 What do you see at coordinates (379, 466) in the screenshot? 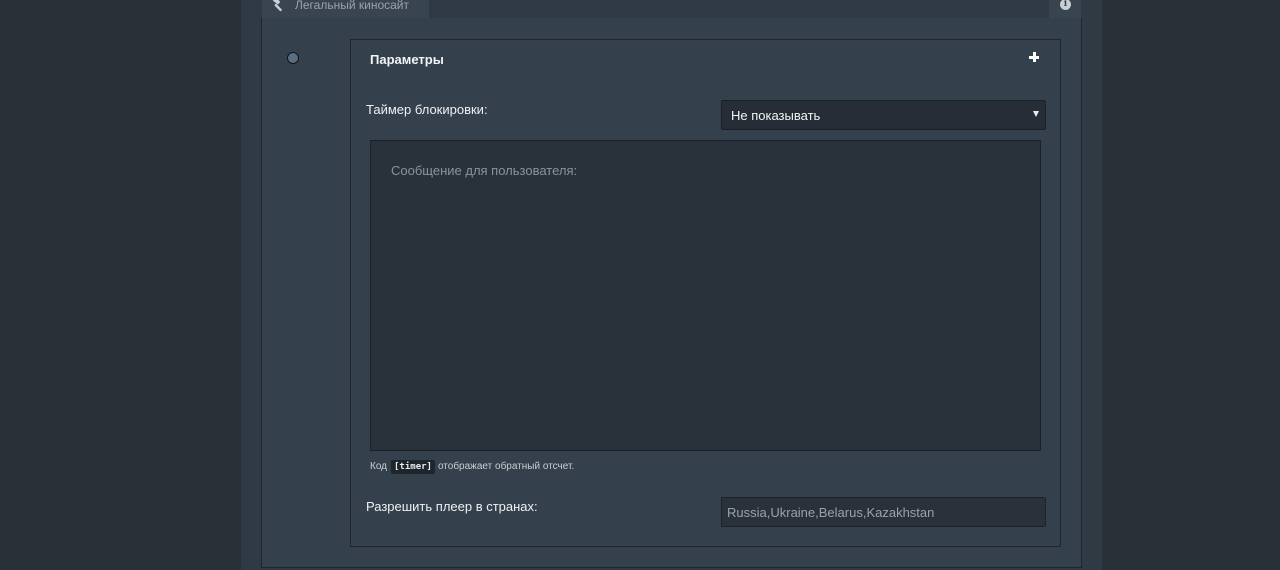
I see `hint-prefix: Код` at bounding box center [379, 466].